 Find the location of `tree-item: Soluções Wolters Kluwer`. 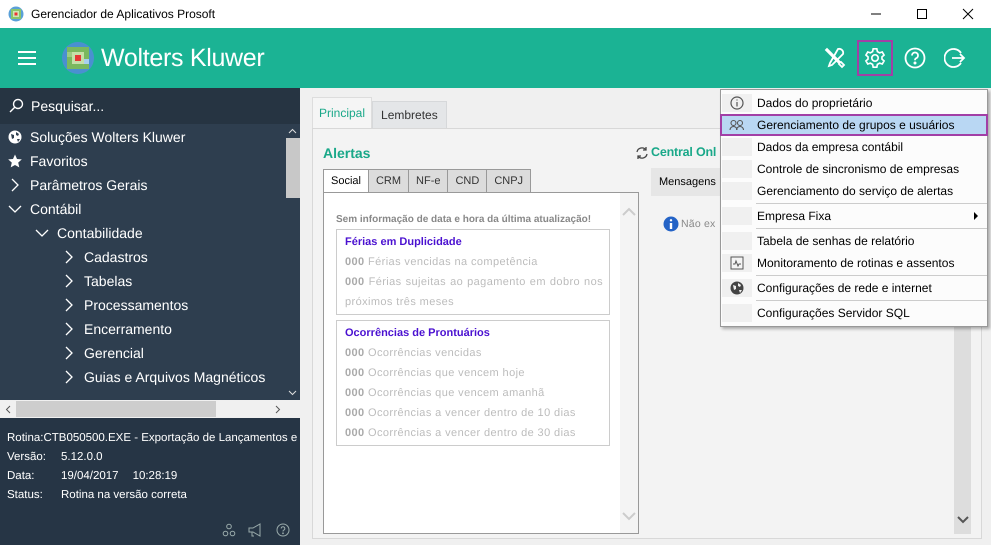

tree-item: Soluções Wolters Kluwer is located at coordinates (142, 137).